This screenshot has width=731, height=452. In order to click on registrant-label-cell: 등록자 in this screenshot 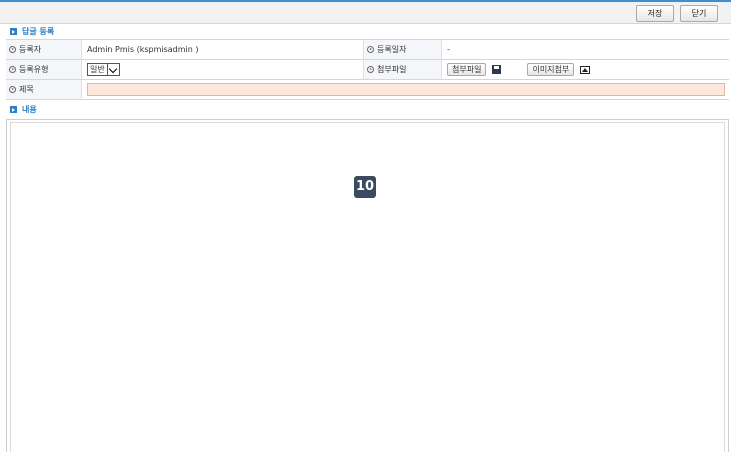, I will do `click(44, 49)`.